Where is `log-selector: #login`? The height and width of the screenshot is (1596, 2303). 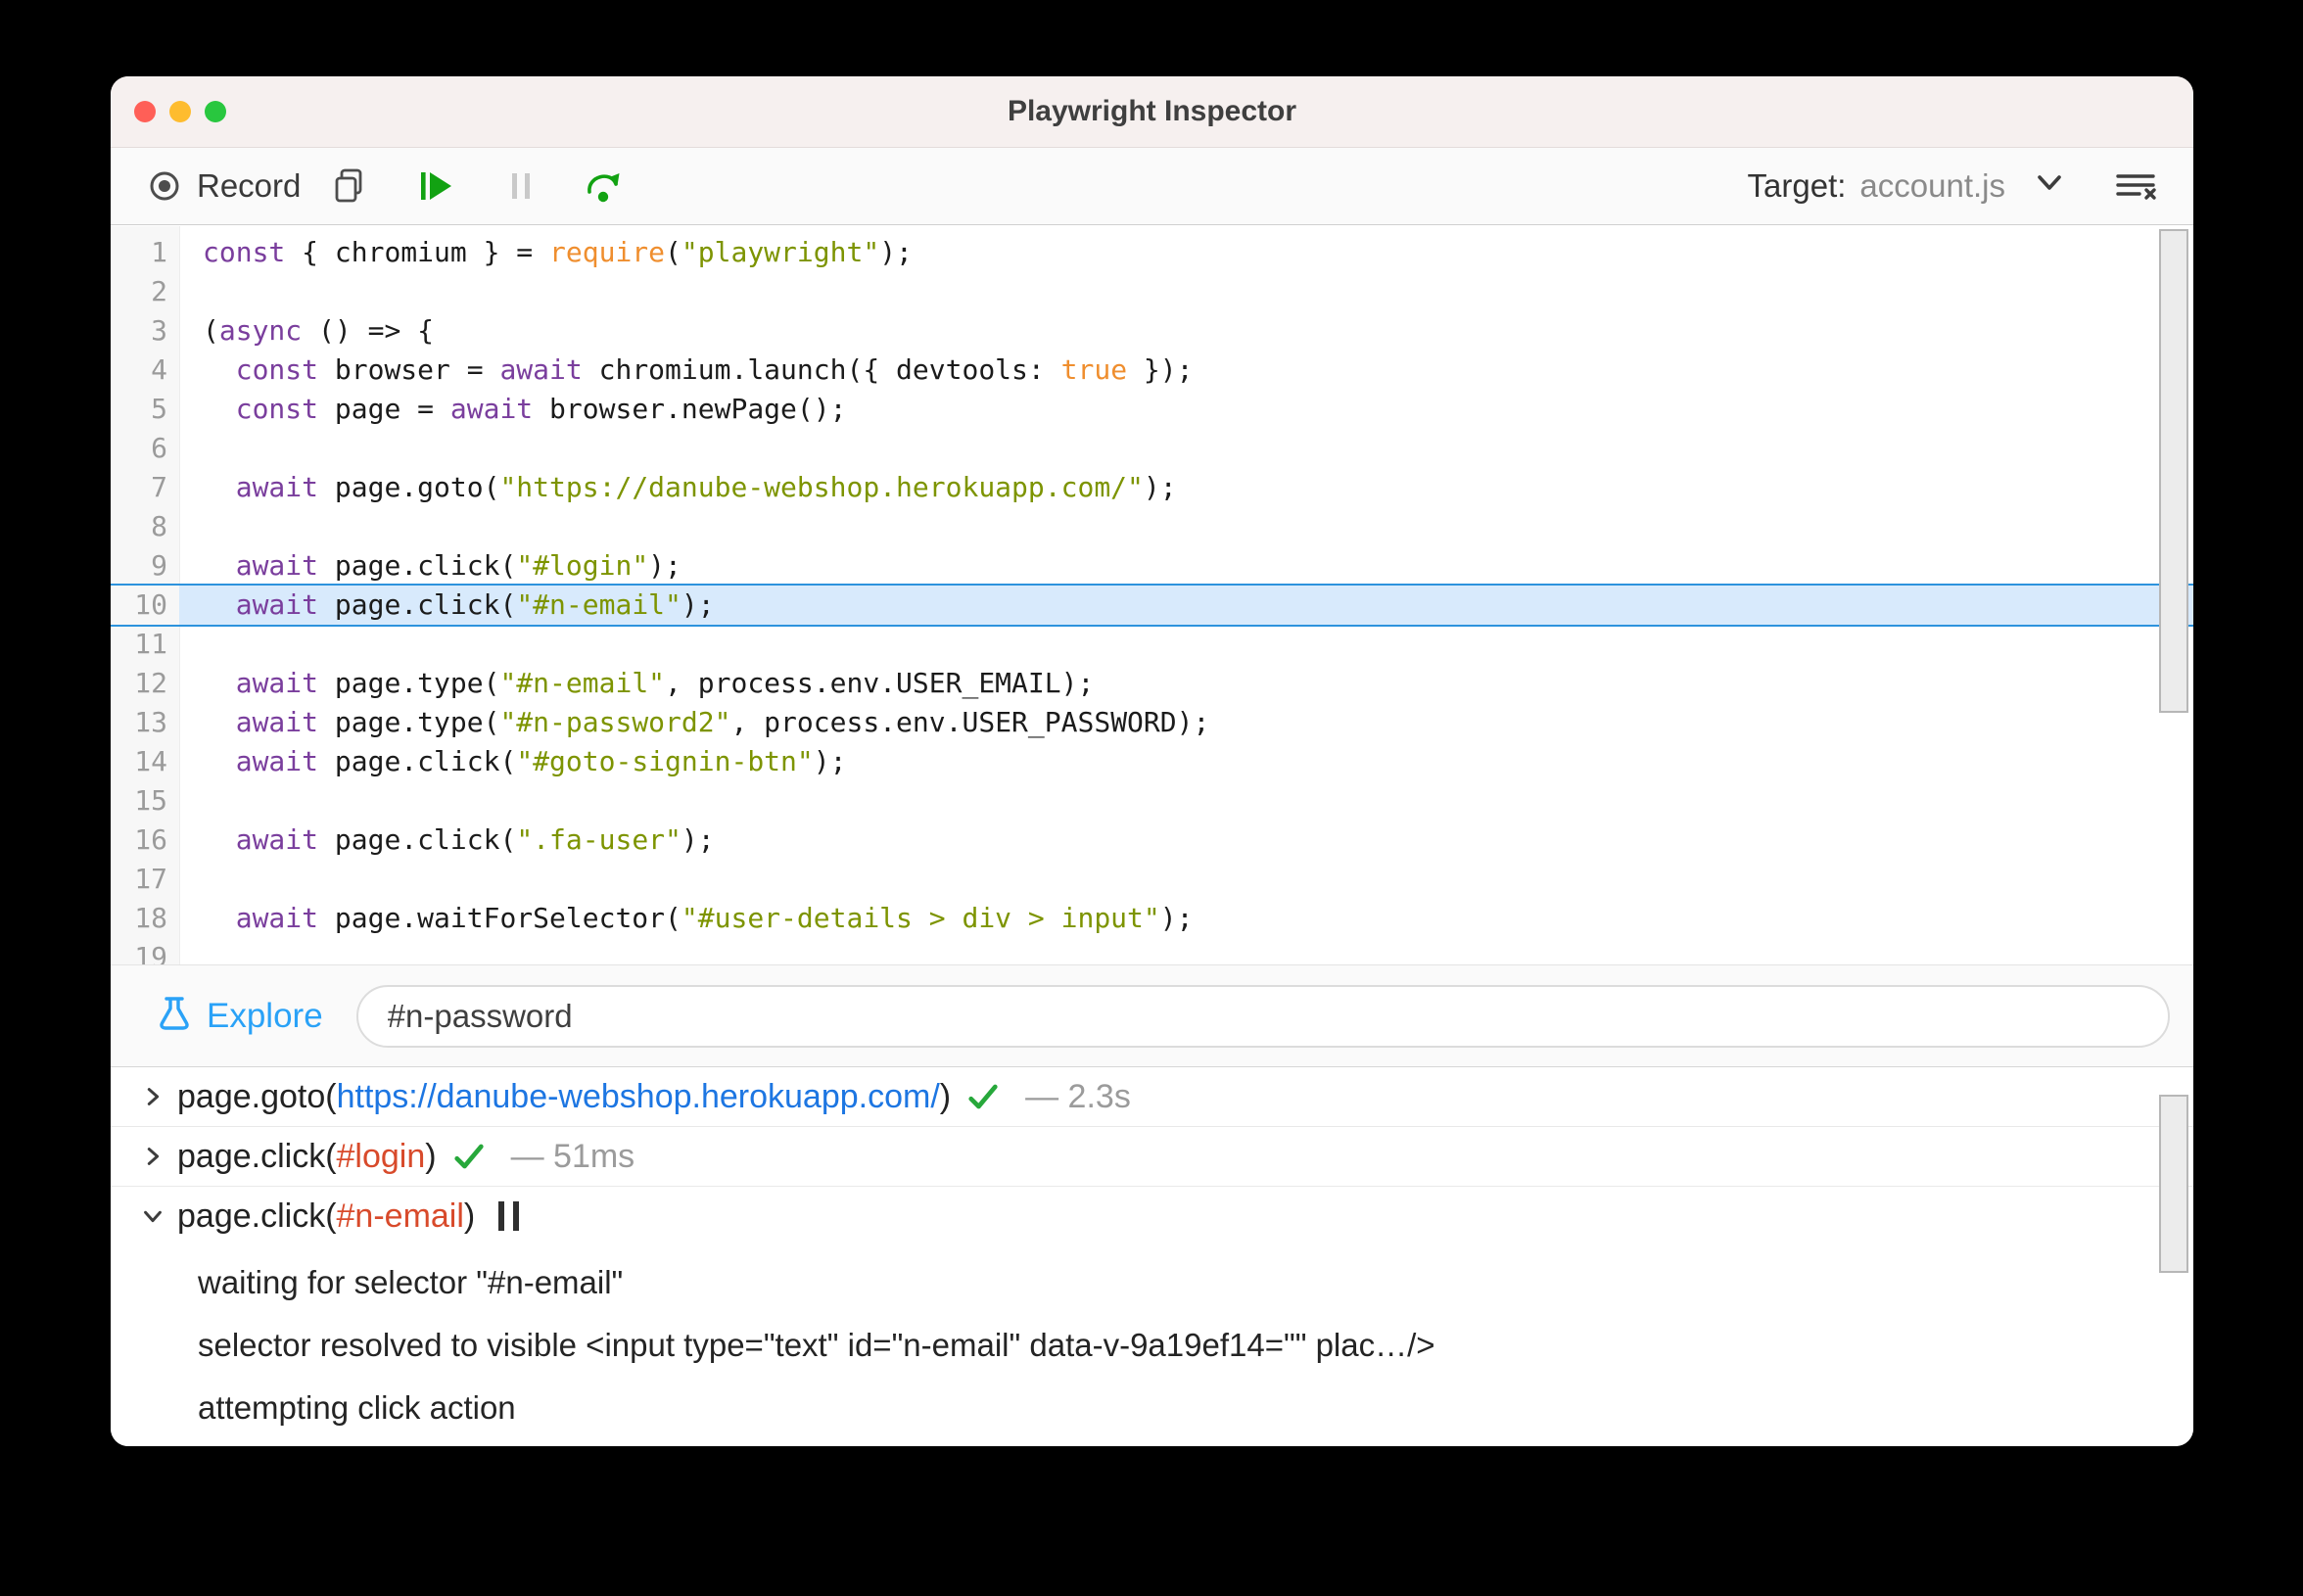
log-selector: #login is located at coordinates (381, 1156).